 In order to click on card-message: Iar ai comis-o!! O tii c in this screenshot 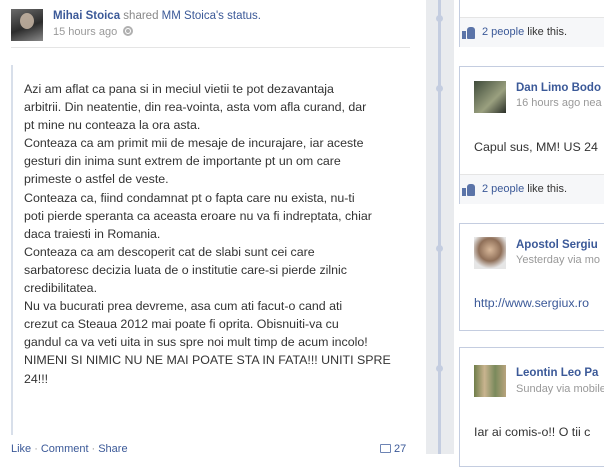, I will do `click(532, 432)`.